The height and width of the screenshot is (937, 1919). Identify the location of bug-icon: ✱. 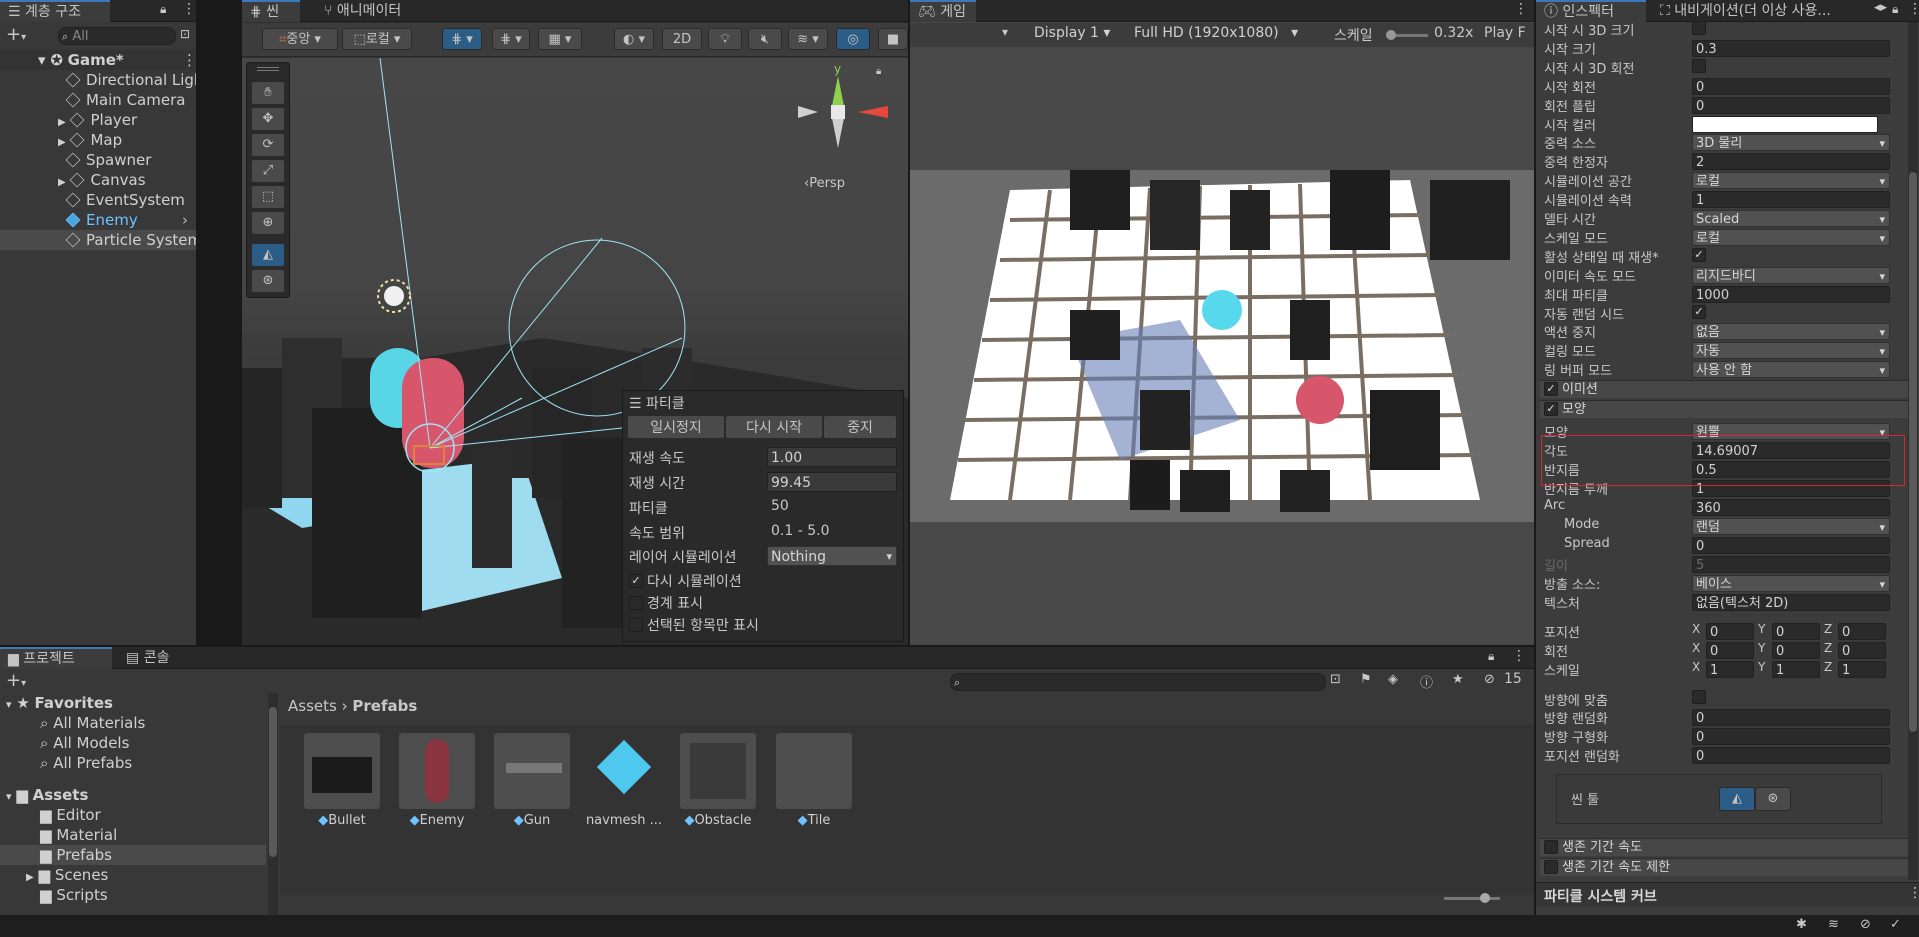
(1801, 924).